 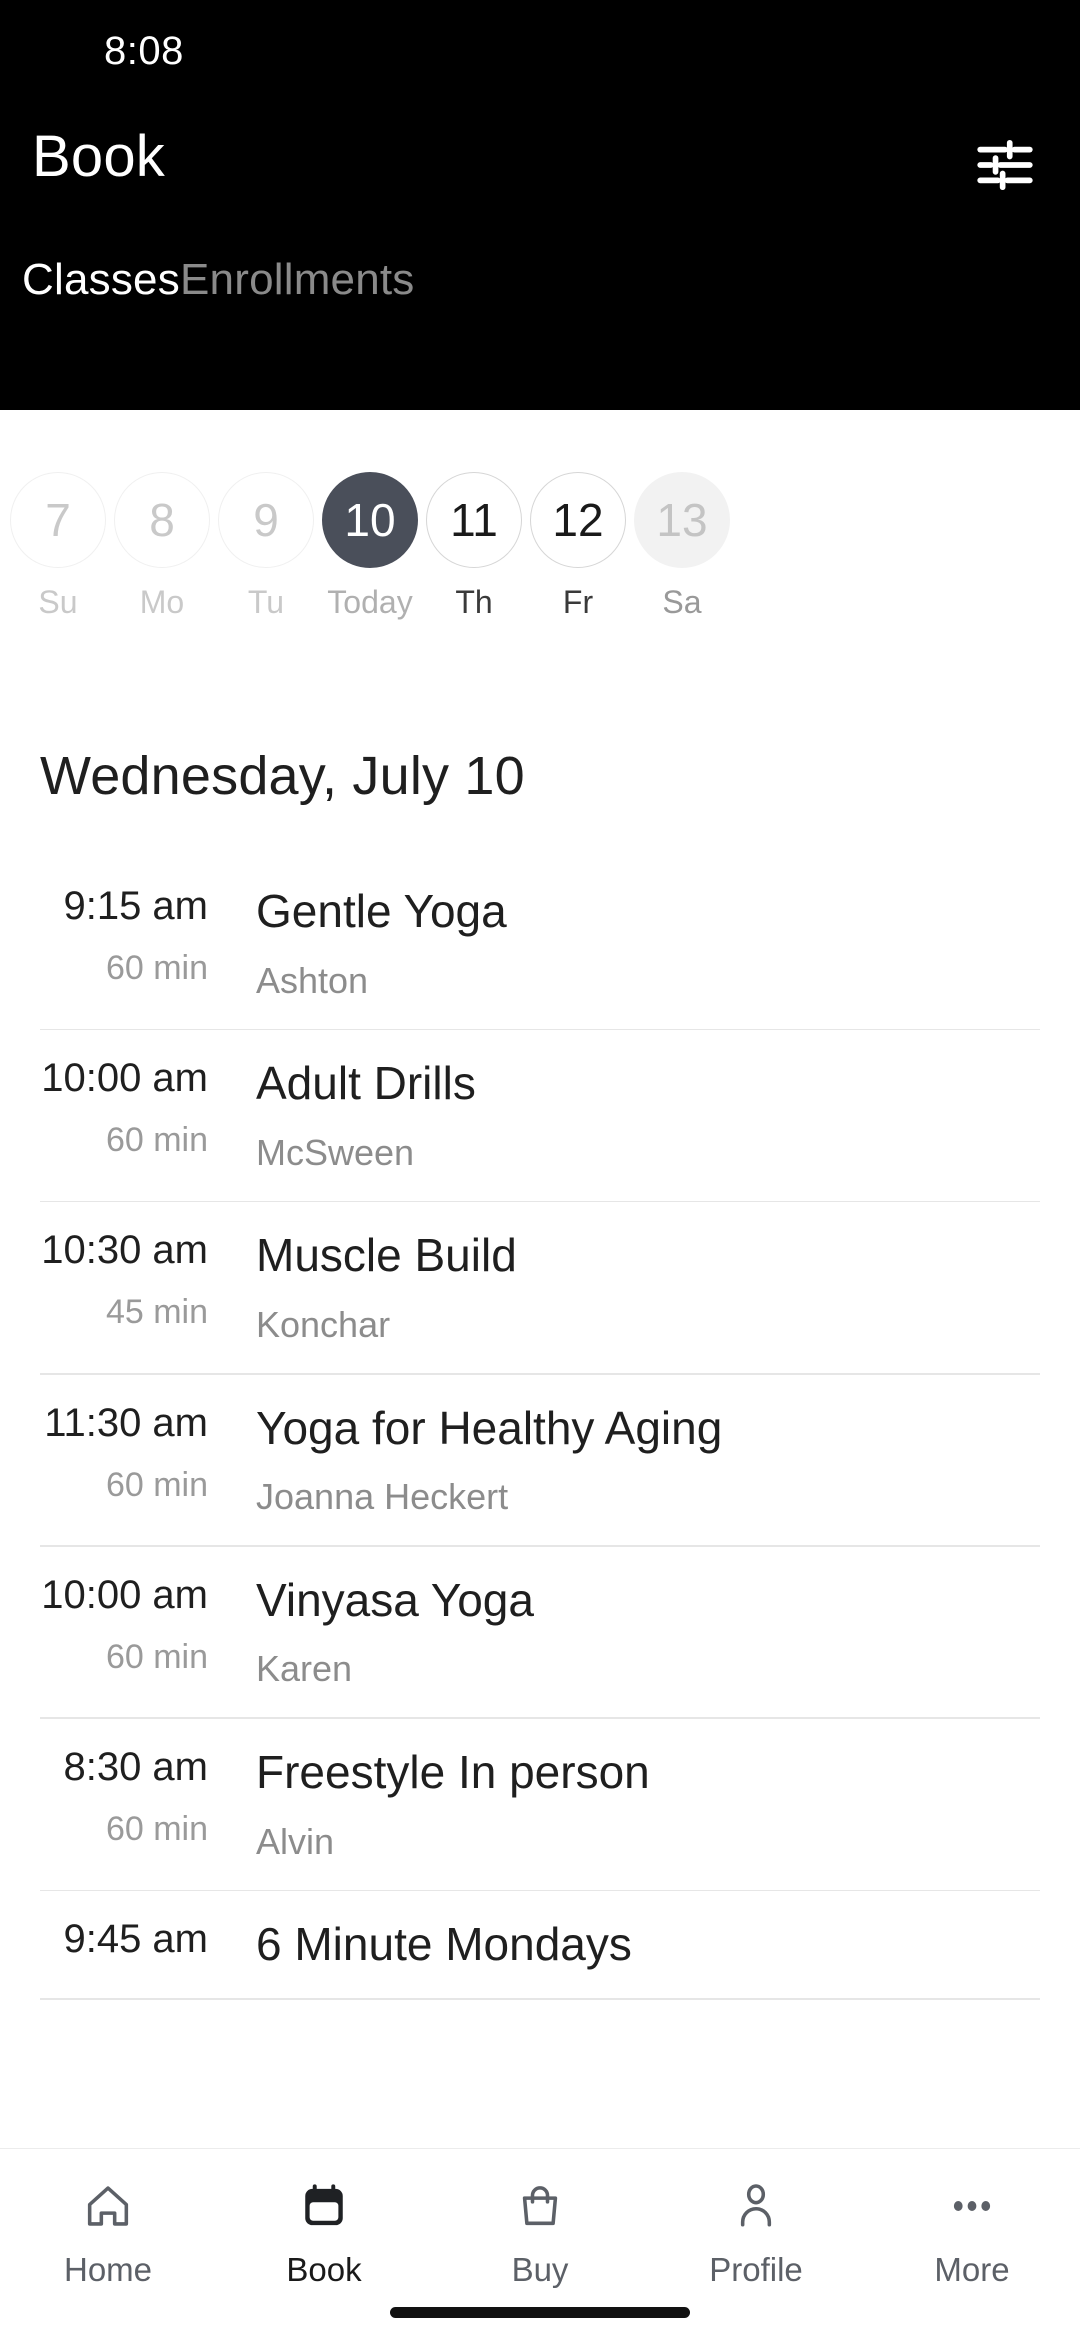 I want to click on nav-item-profile: Profile, so click(x=756, y=2232).